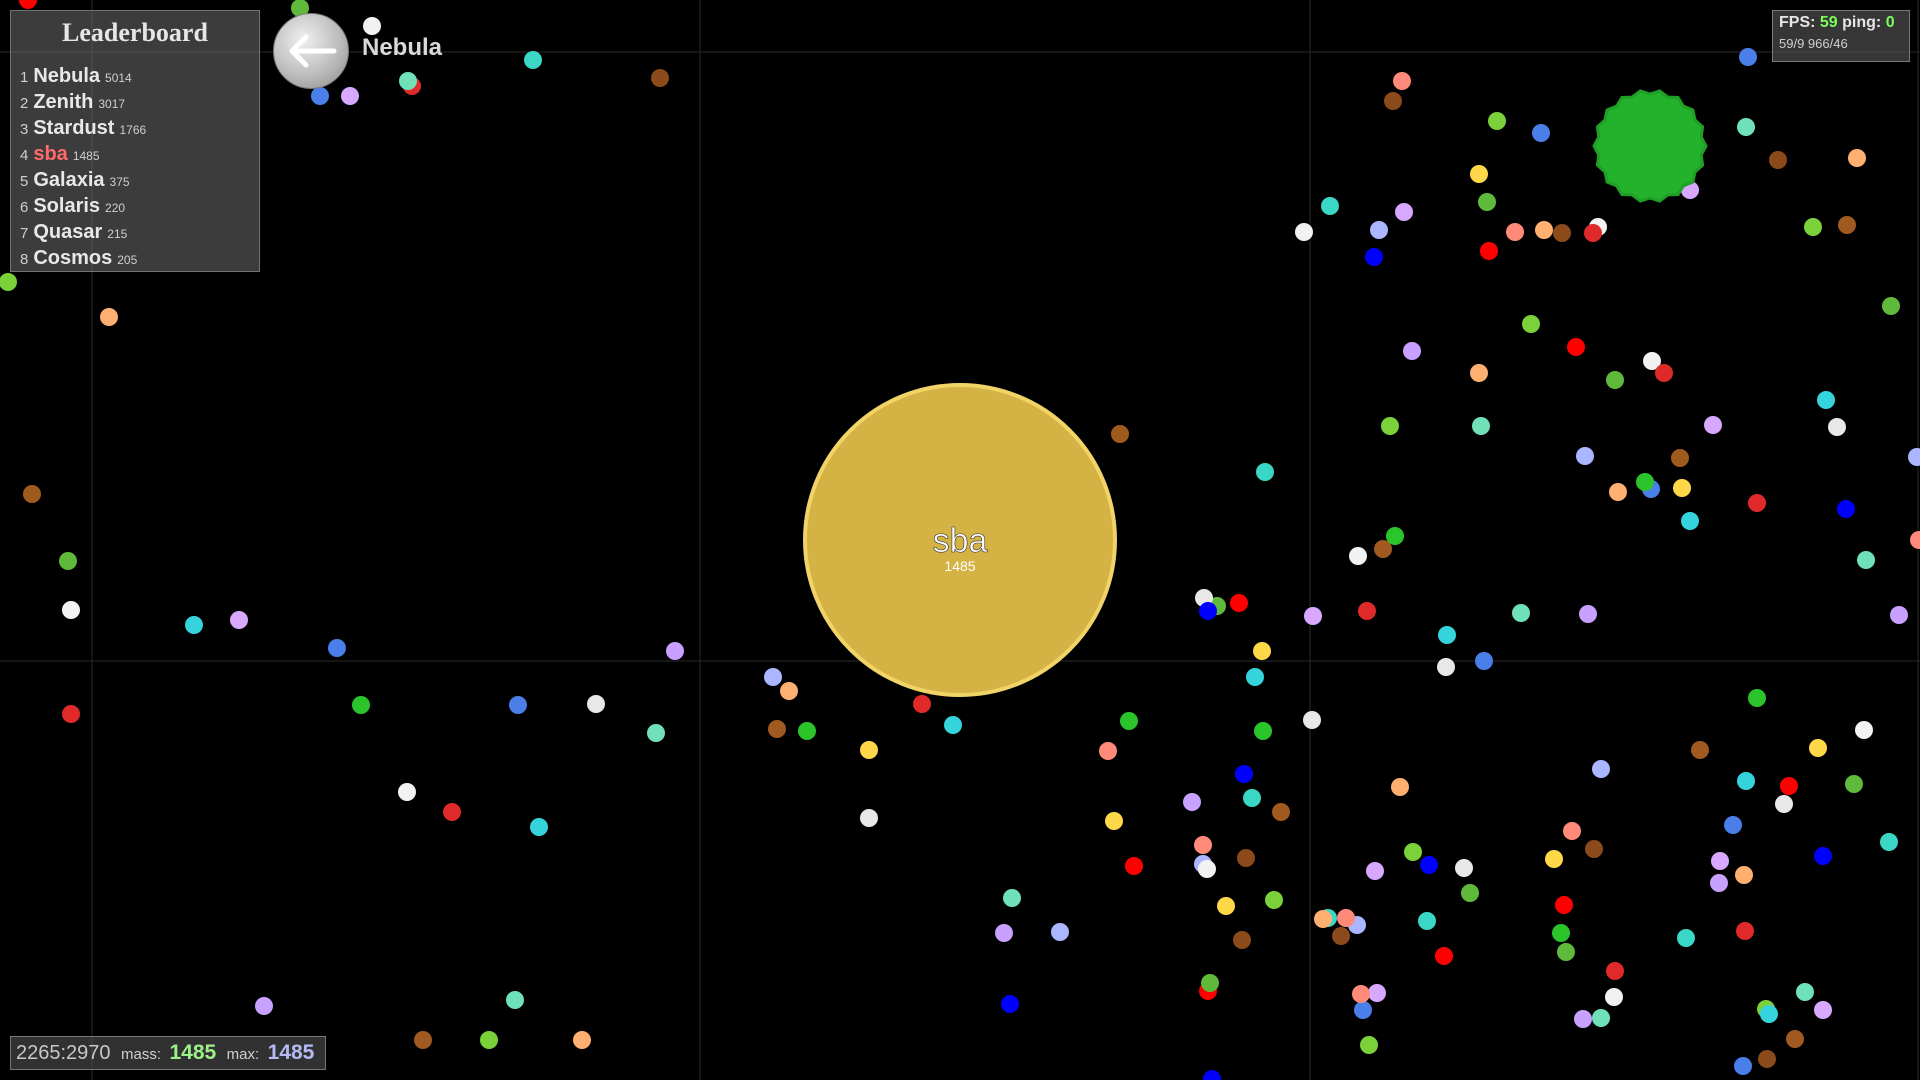 This screenshot has height=1080, width=1920. What do you see at coordinates (1650, 146) in the screenshot?
I see `virus-cell` at bounding box center [1650, 146].